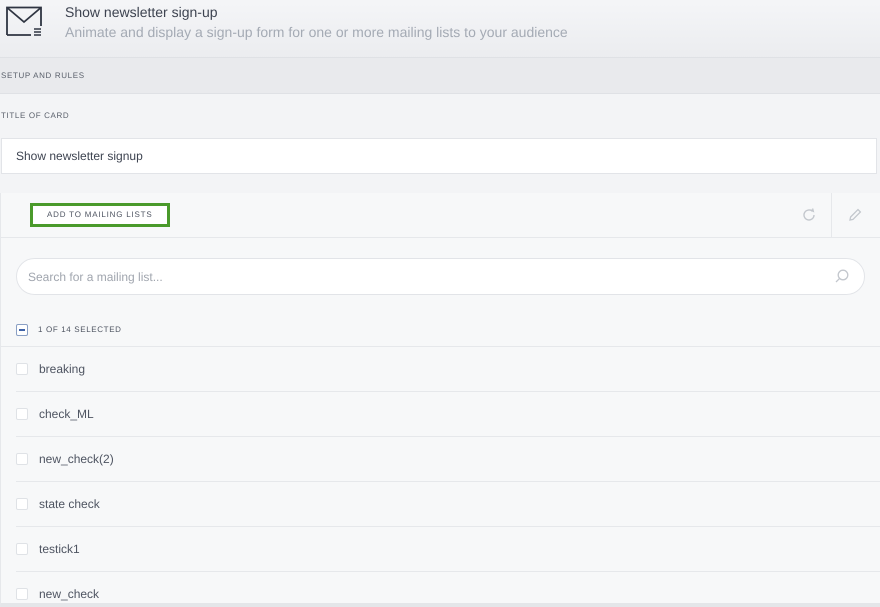  I want to click on search-icon, so click(842, 276).